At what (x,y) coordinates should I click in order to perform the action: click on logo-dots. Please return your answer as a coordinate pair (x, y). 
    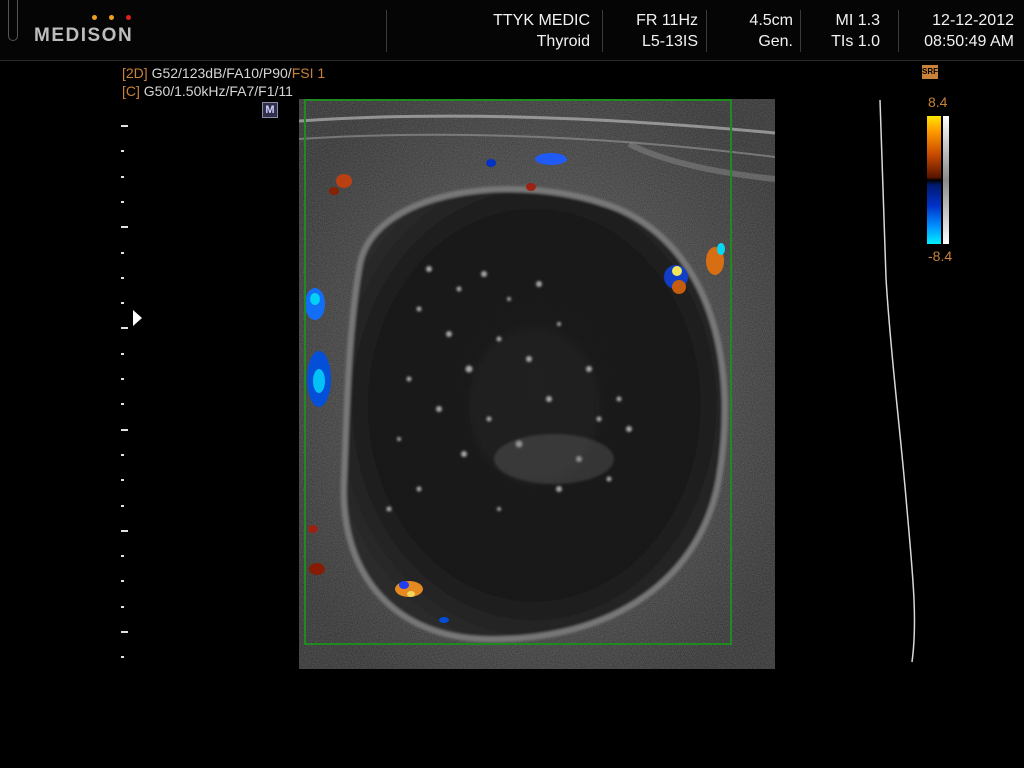
    Looking at the image, I should click on (112, 18).